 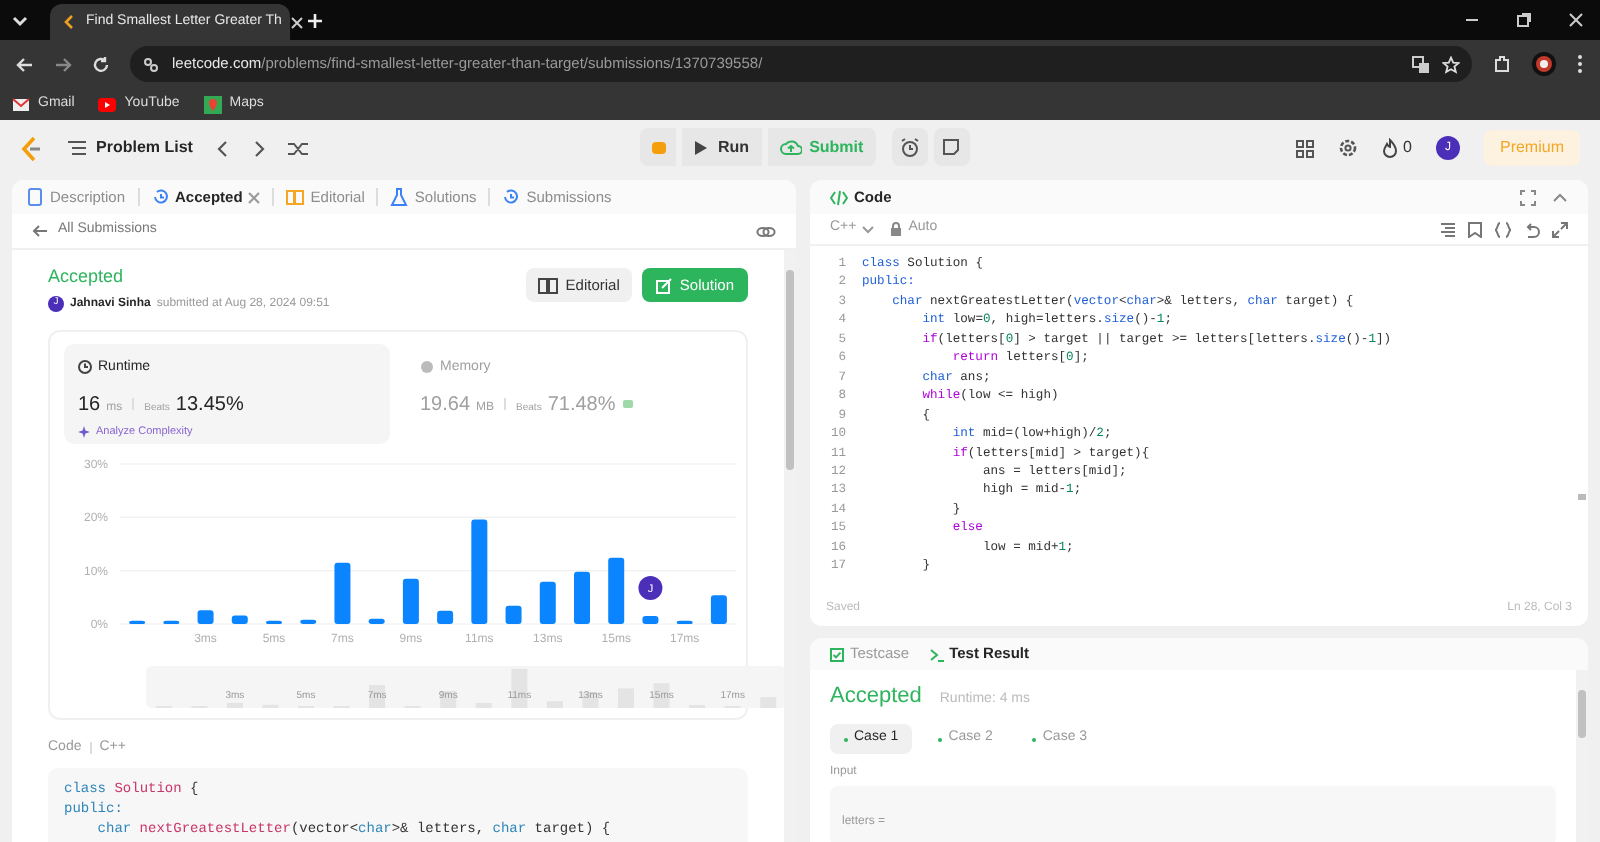 I want to click on collapse-icon, so click(x=1560, y=197).